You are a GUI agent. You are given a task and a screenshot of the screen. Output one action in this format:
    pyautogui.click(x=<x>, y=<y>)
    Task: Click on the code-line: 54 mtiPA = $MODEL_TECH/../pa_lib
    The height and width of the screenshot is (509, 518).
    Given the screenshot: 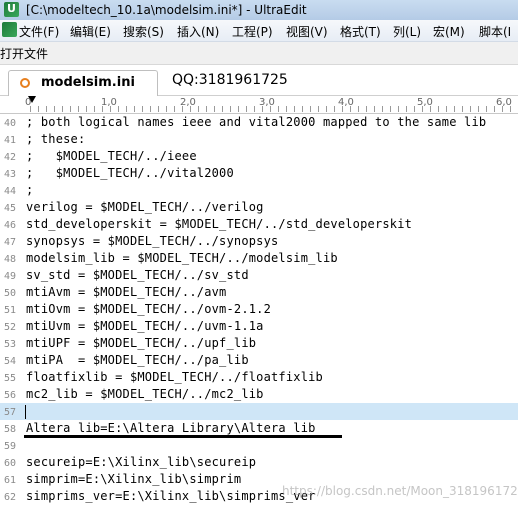 What is the action you would take?
    pyautogui.click(x=259, y=360)
    